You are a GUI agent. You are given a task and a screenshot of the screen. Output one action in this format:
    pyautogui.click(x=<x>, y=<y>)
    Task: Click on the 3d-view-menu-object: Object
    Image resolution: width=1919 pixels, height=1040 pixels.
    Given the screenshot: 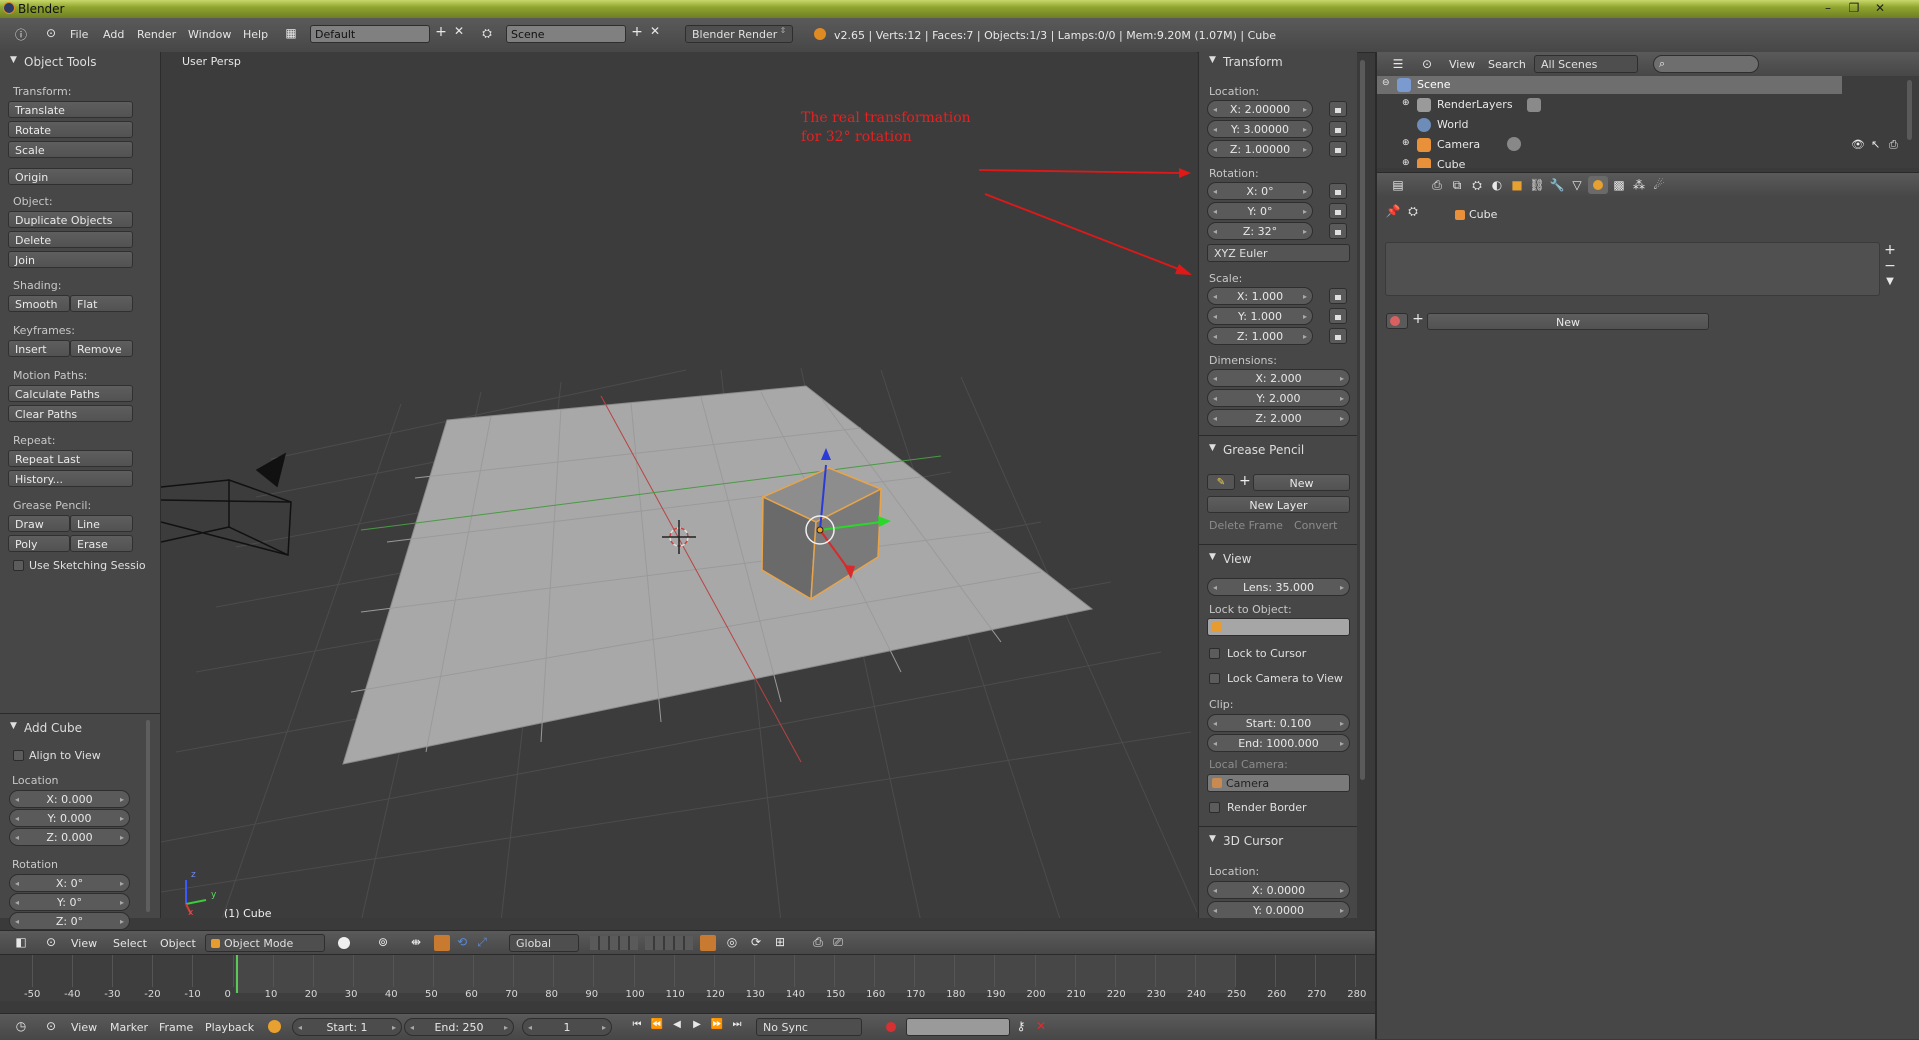 What is the action you would take?
    pyautogui.click(x=178, y=943)
    